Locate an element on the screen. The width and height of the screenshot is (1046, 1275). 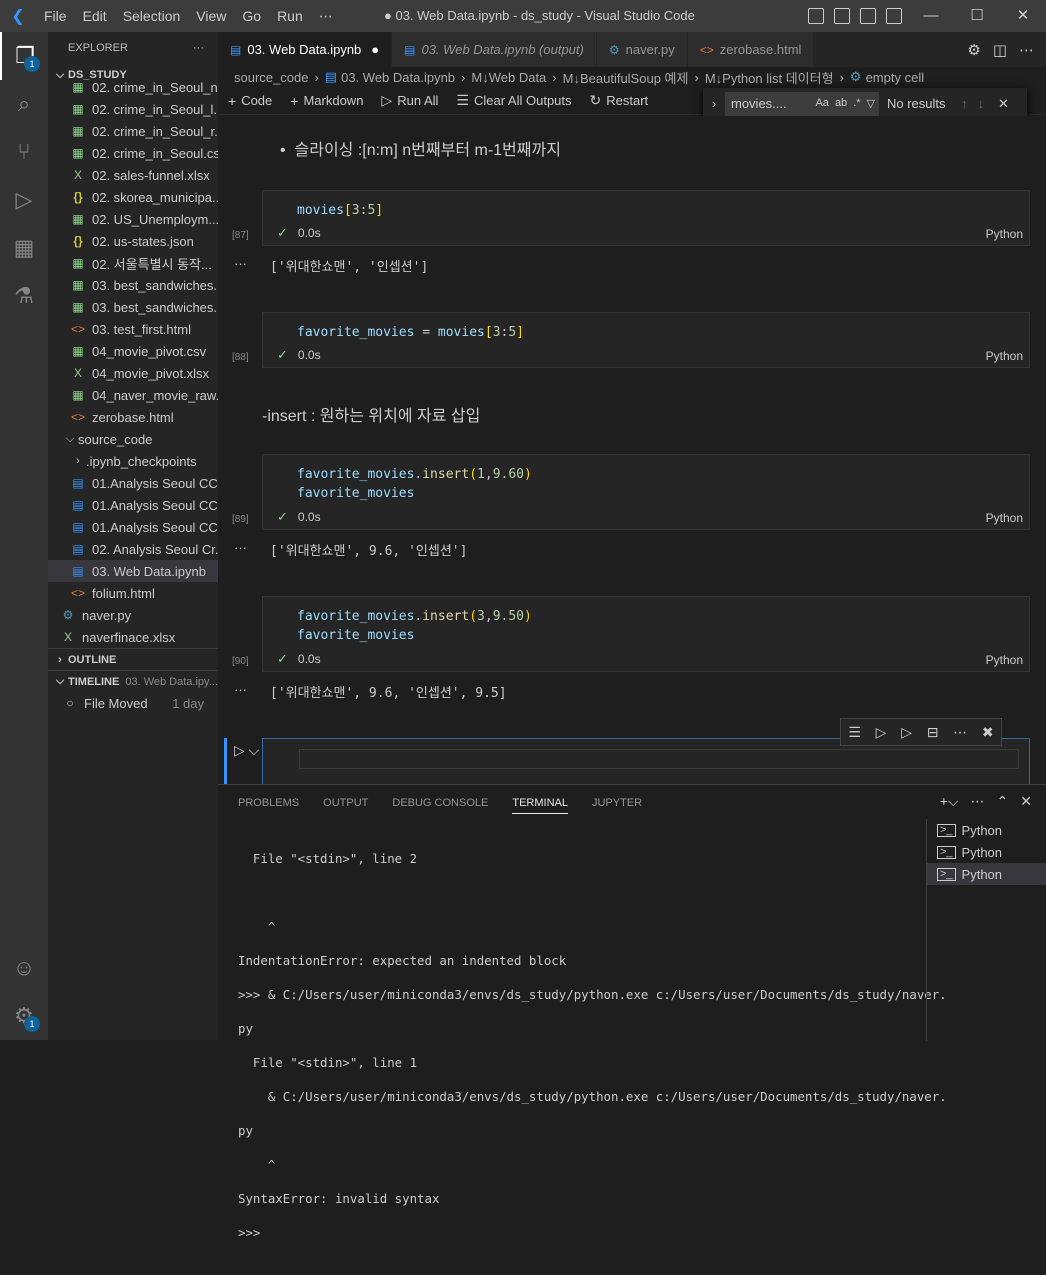
tab-naver-py: ⚙ naver.py is located at coordinates (642, 49).